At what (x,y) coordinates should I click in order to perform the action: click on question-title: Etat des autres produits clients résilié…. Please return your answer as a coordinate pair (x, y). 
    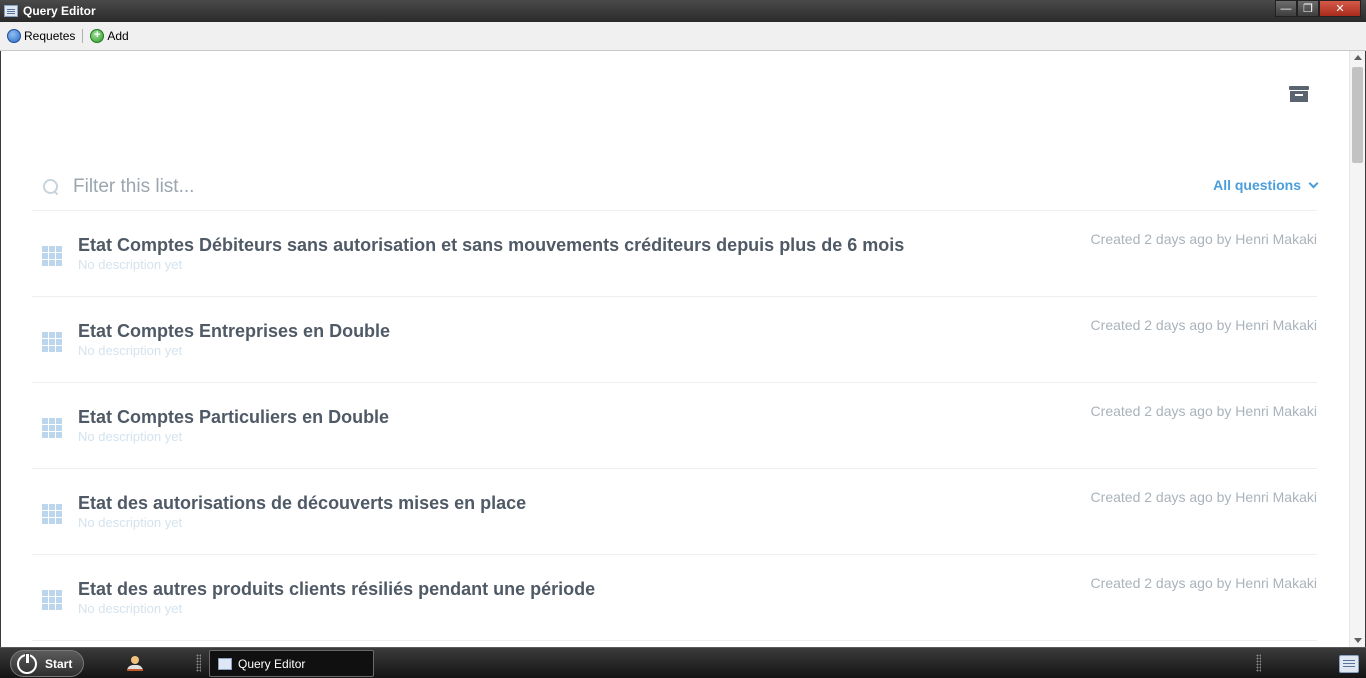
    Looking at the image, I should click on (336, 589).